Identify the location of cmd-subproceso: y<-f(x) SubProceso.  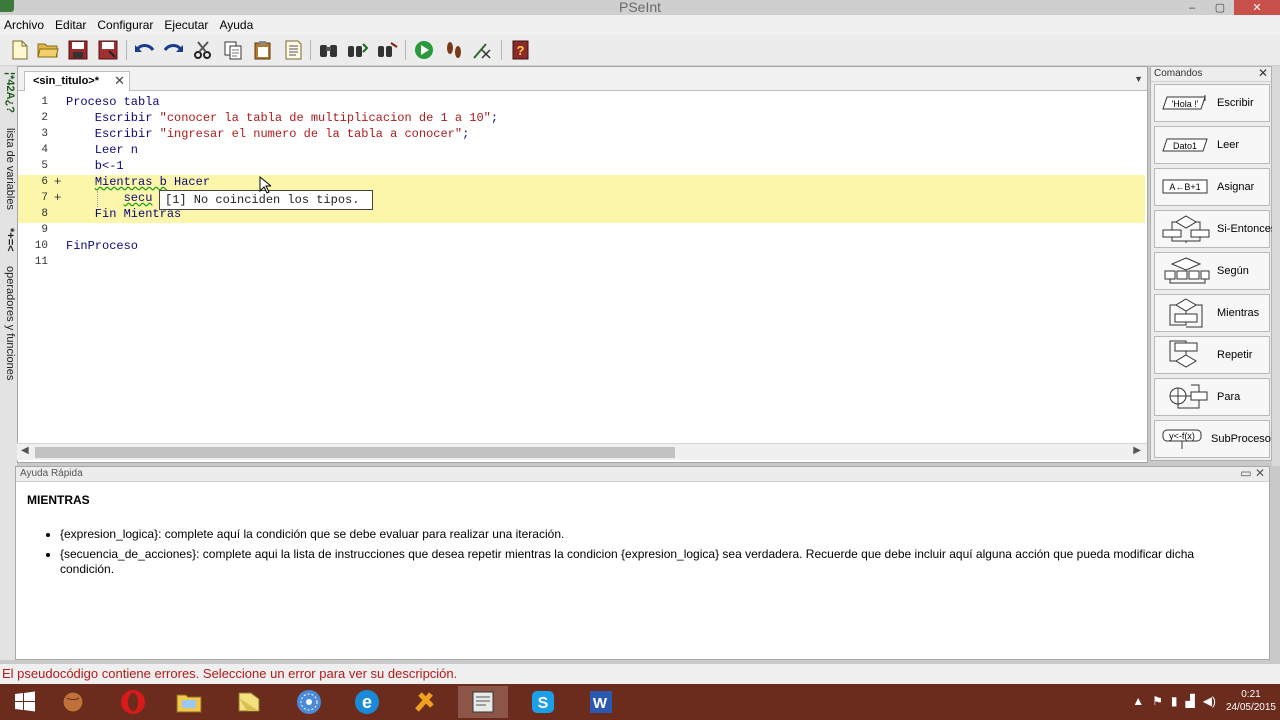
(1212, 439).